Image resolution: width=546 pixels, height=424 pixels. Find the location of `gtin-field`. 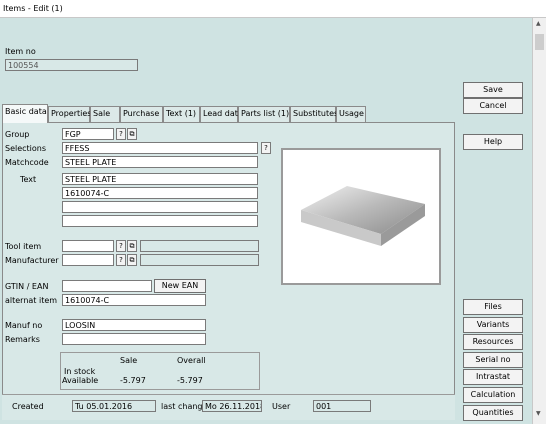

gtin-field is located at coordinates (107, 286).